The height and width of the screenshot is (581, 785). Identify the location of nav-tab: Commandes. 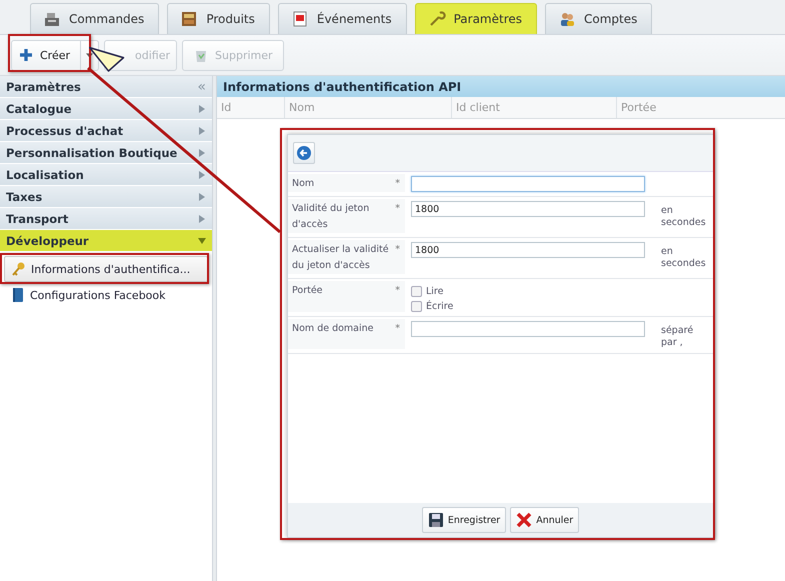
(95, 18).